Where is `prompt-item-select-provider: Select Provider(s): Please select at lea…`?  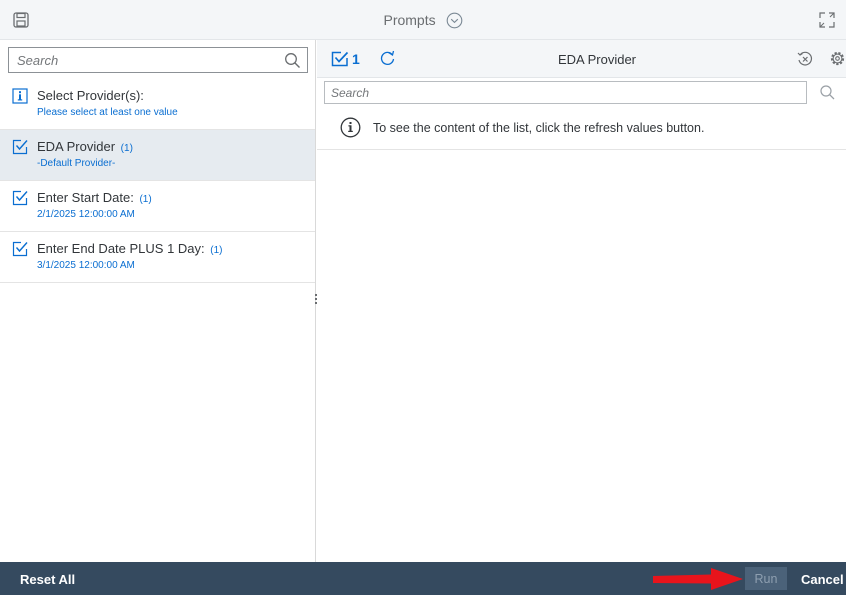 prompt-item-select-provider: Select Provider(s): Please select at lea… is located at coordinates (157, 104).